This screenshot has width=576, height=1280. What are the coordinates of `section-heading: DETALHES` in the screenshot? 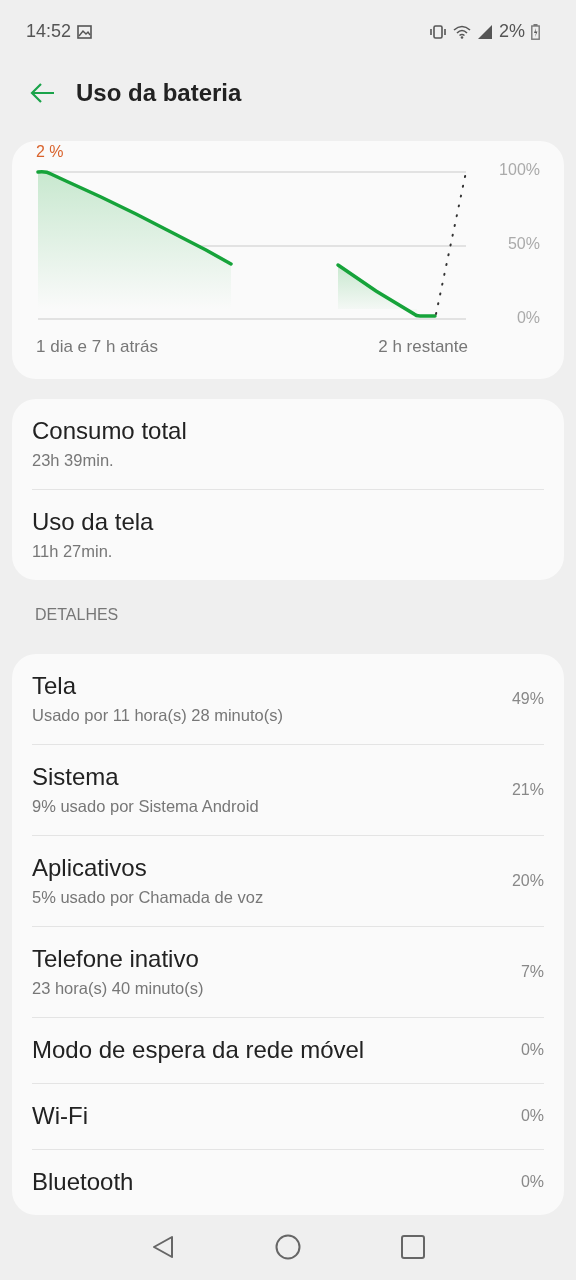 It's located at (77, 614).